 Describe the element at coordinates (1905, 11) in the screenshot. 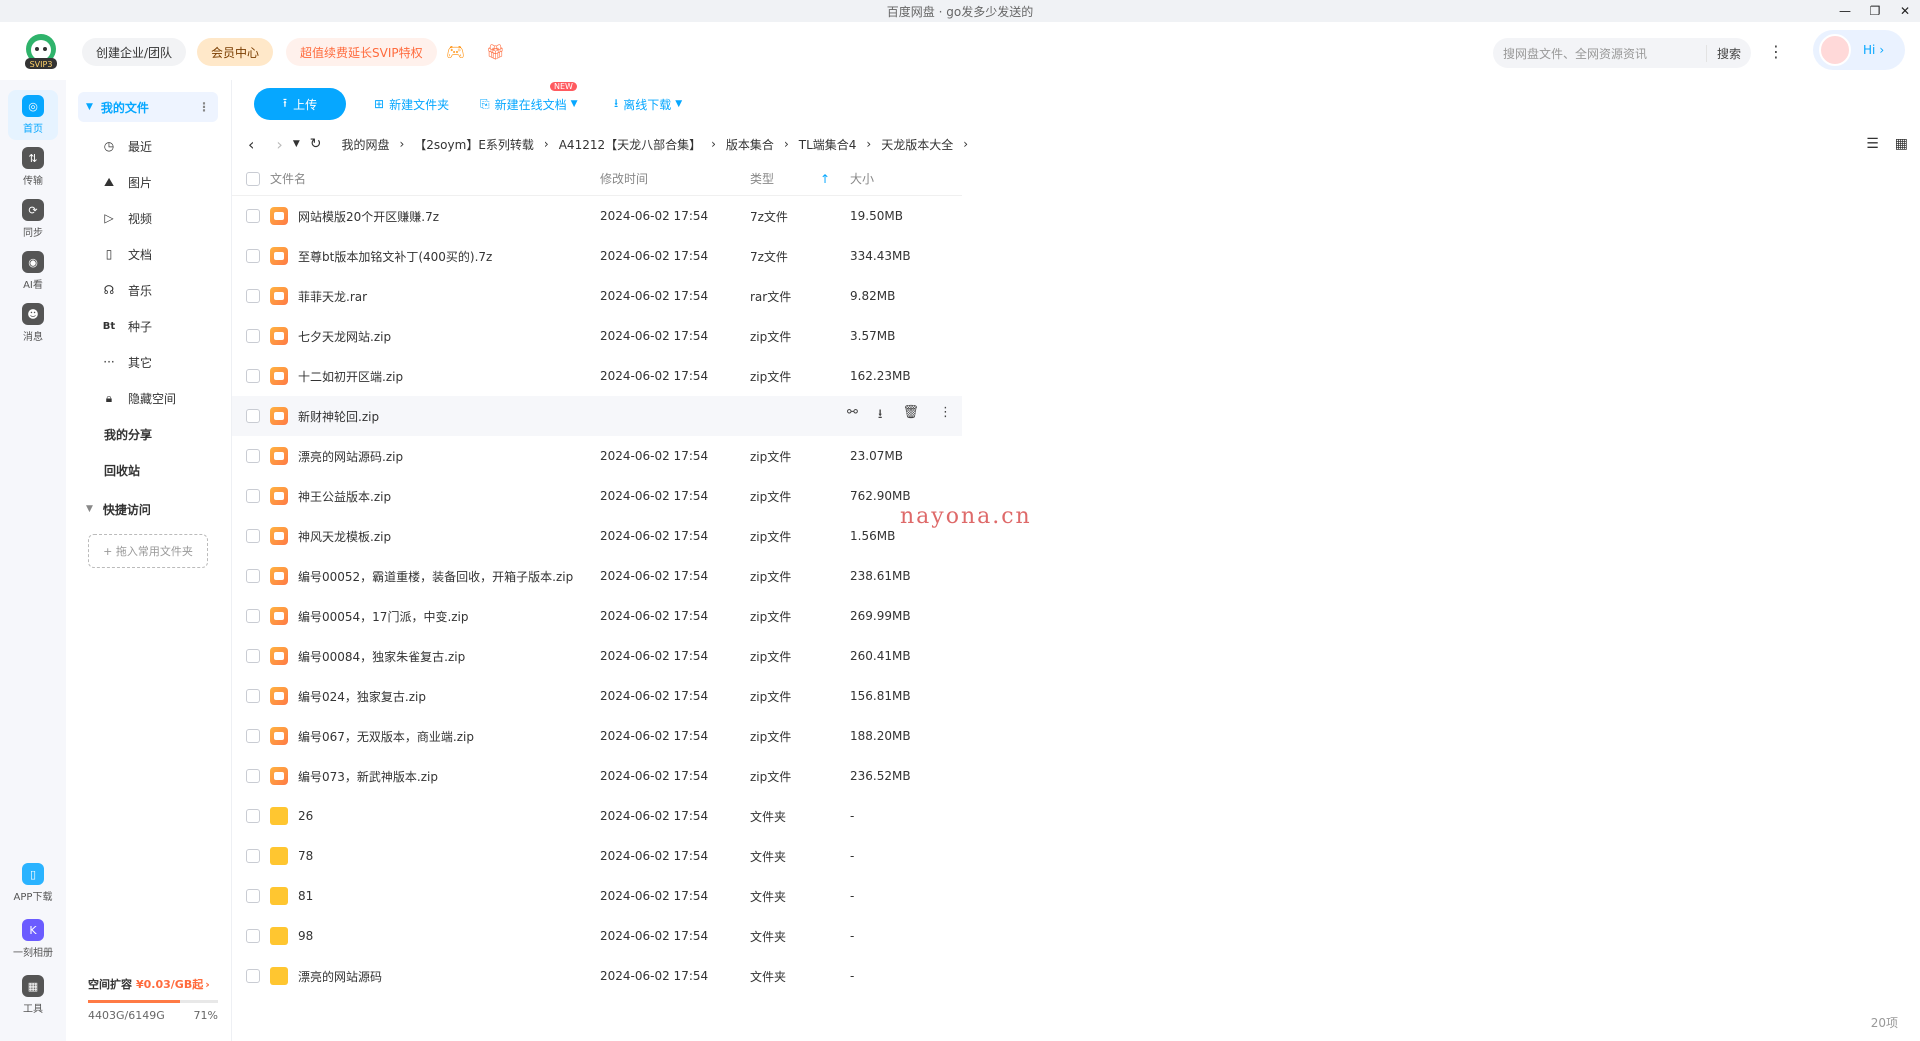

I see `close-icon: ✕` at that location.